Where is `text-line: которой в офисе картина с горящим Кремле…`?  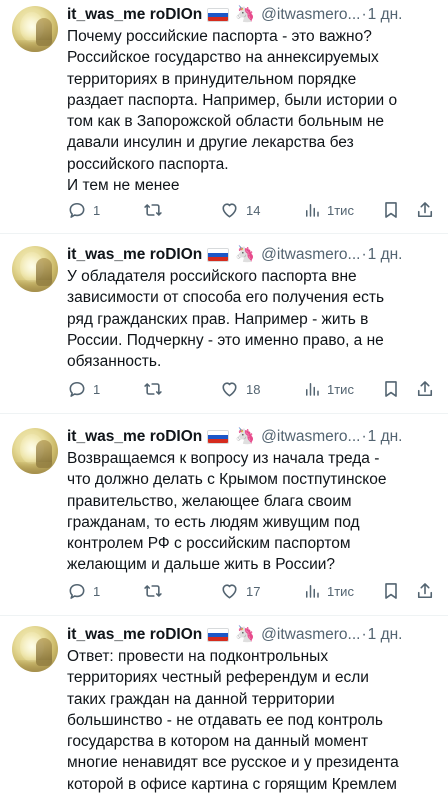
text-line: которой в офисе картина с горящим Кремле… is located at coordinates (232, 784).